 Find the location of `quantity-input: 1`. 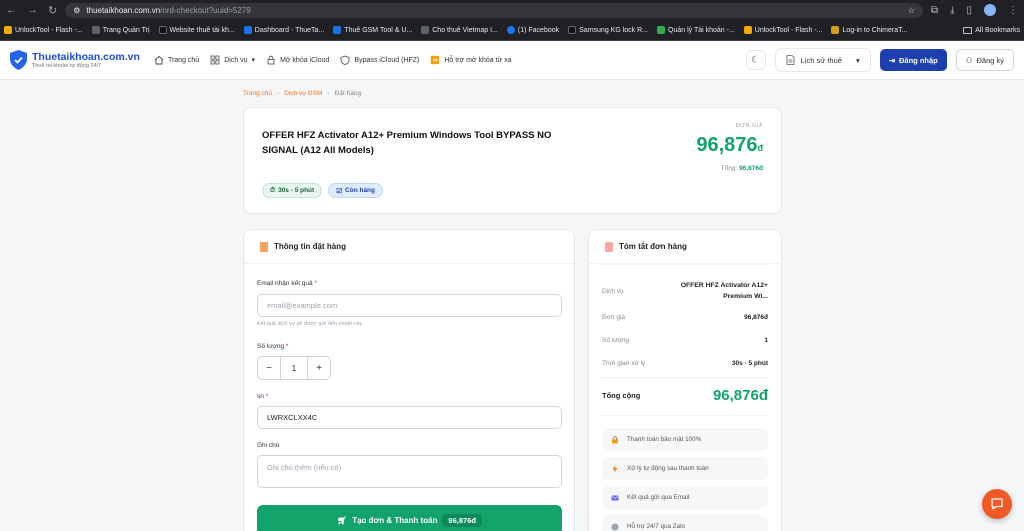

quantity-input: 1 is located at coordinates (294, 368).